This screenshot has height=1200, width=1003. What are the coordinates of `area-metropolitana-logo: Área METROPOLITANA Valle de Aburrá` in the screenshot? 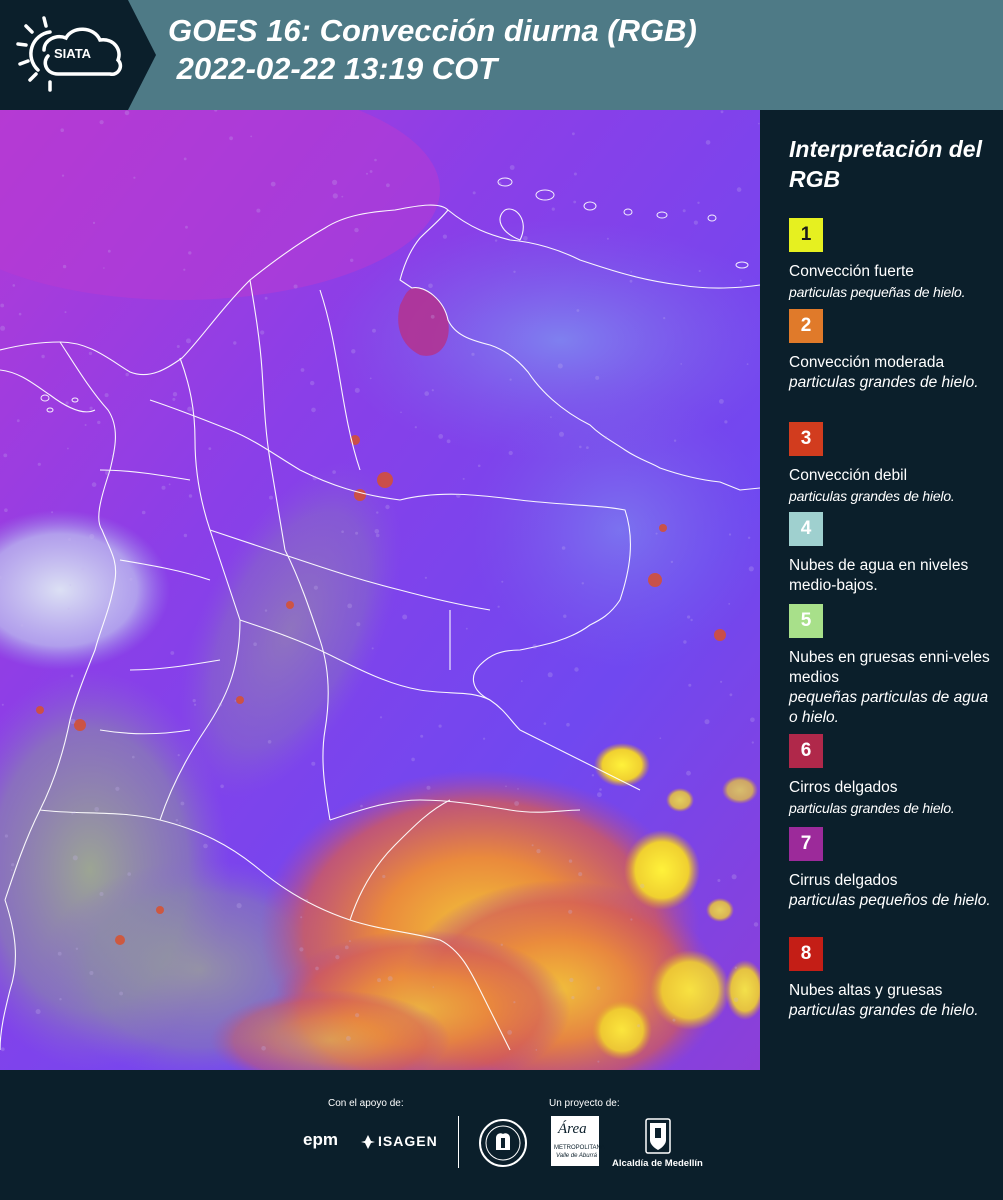 It's located at (578, 1141).